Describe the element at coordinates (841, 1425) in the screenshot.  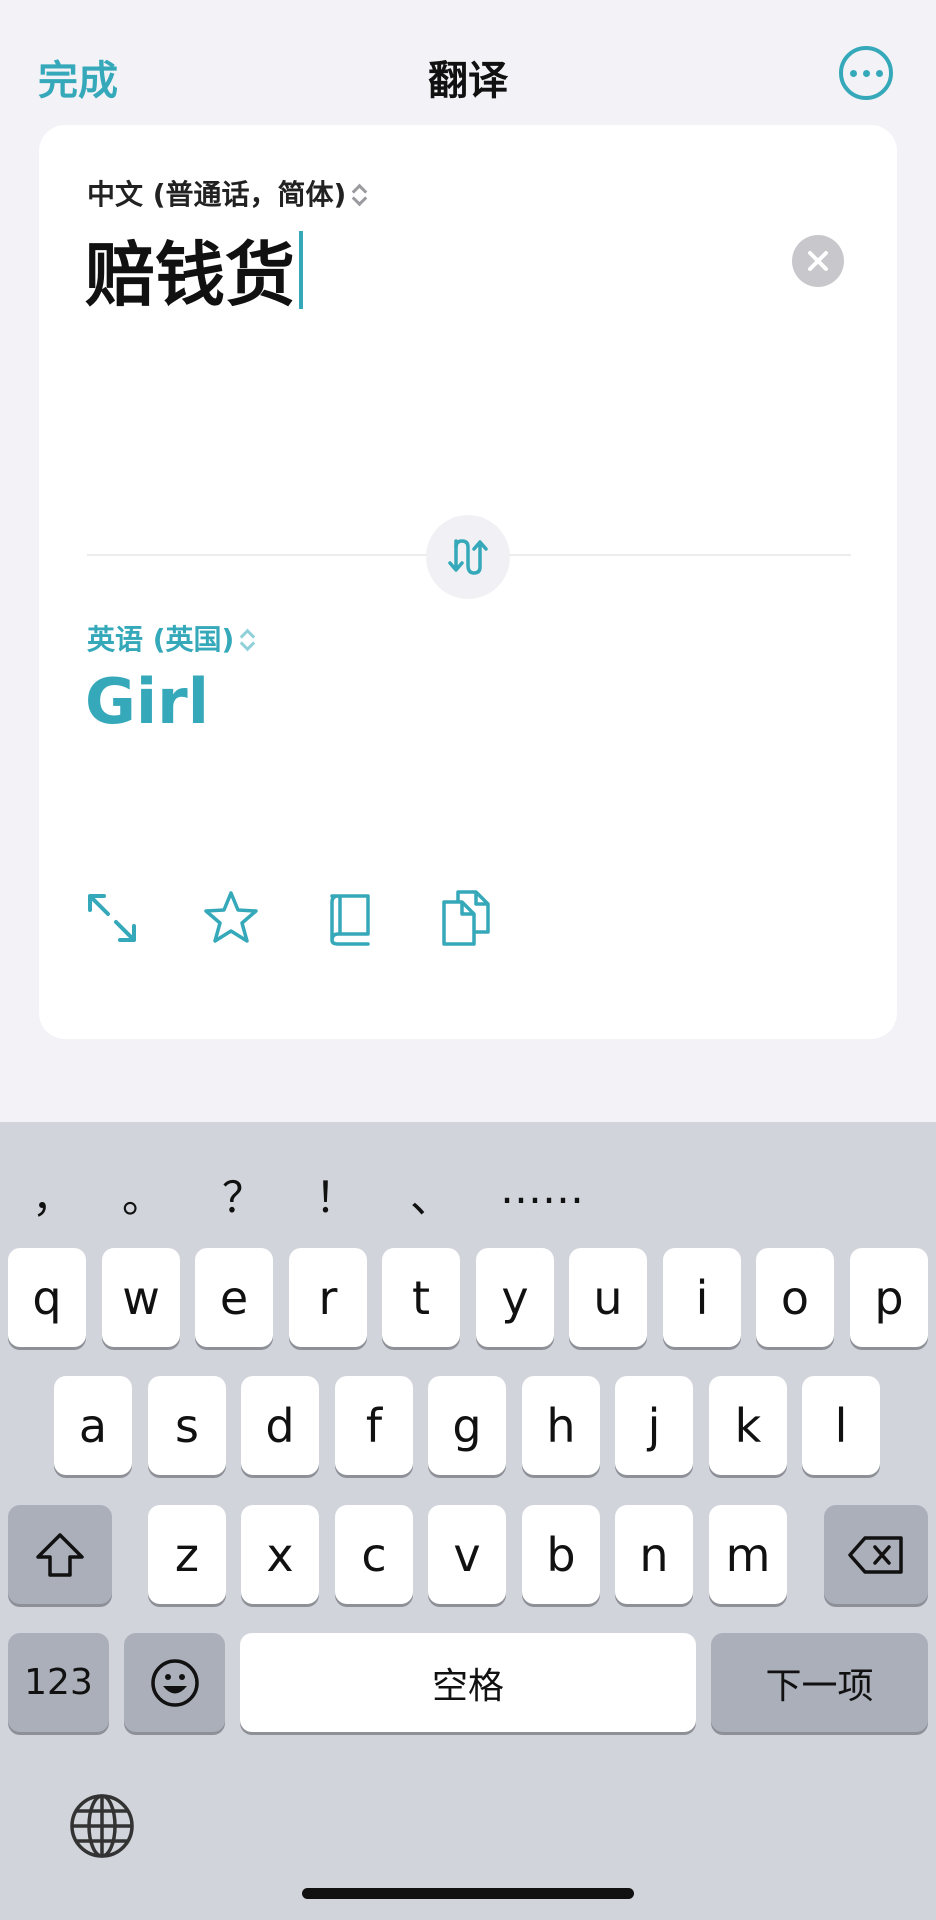
I see `key-l: l` at that location.